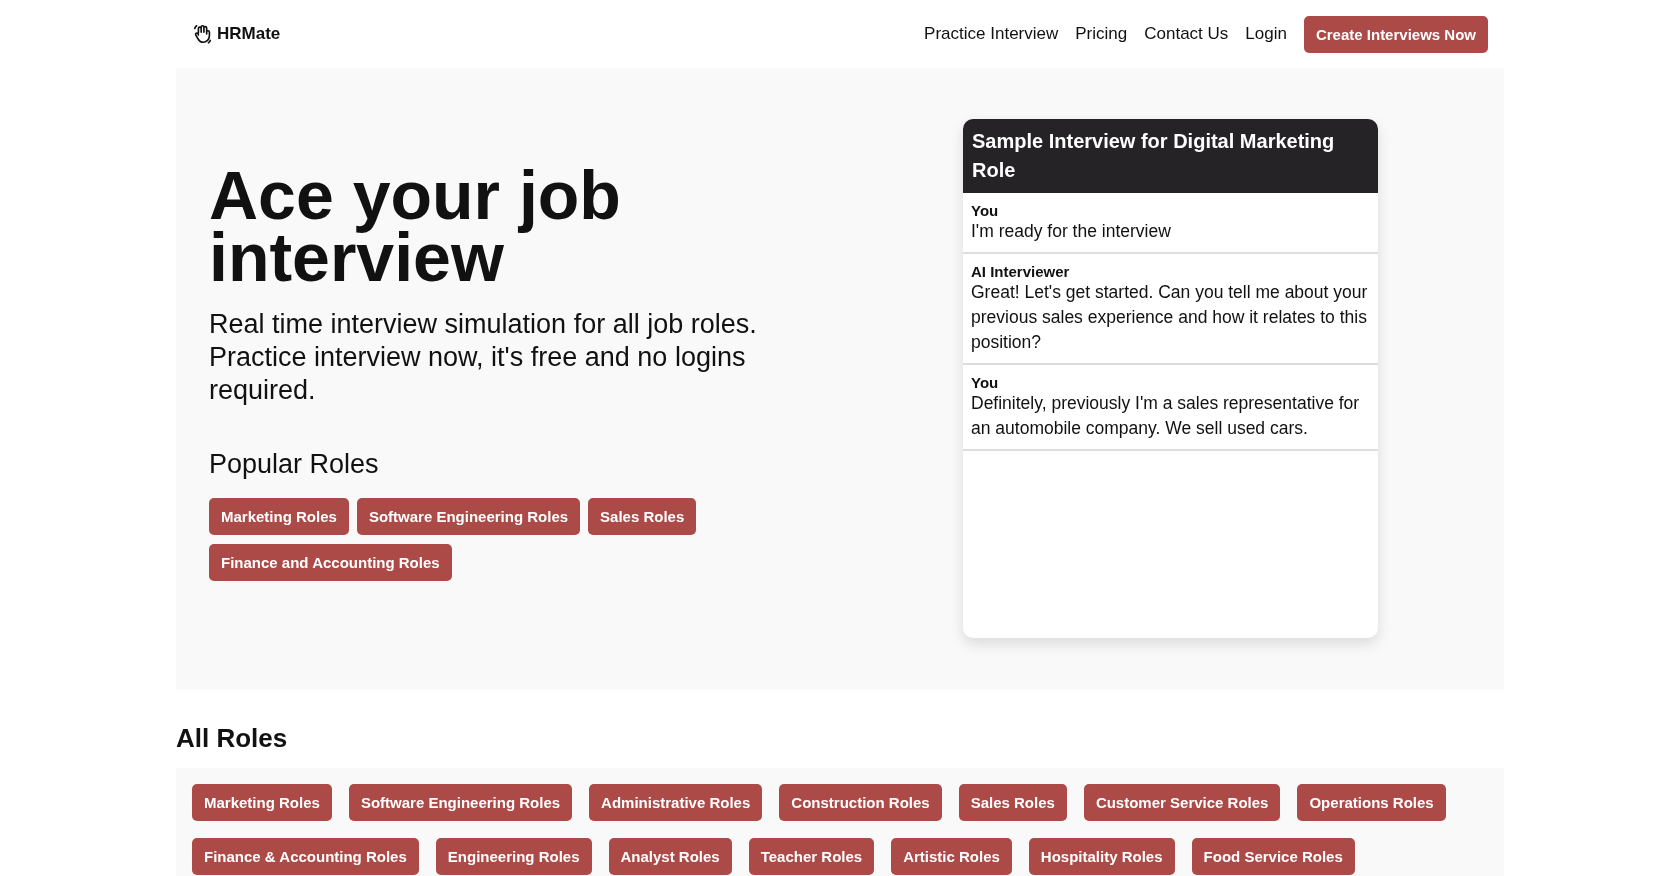  What do you see at coordinates (676, 802) in the screenshot?
I see `role-button: Administrative Roles` at bounding box center [676, 802].